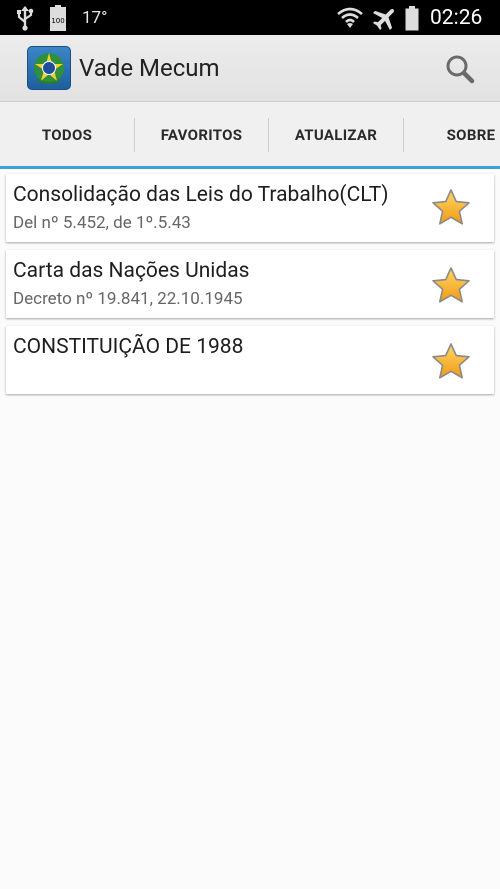 The width and height of the screenshot is (500, 889). I want to click on search-icon, so click(460, 69).